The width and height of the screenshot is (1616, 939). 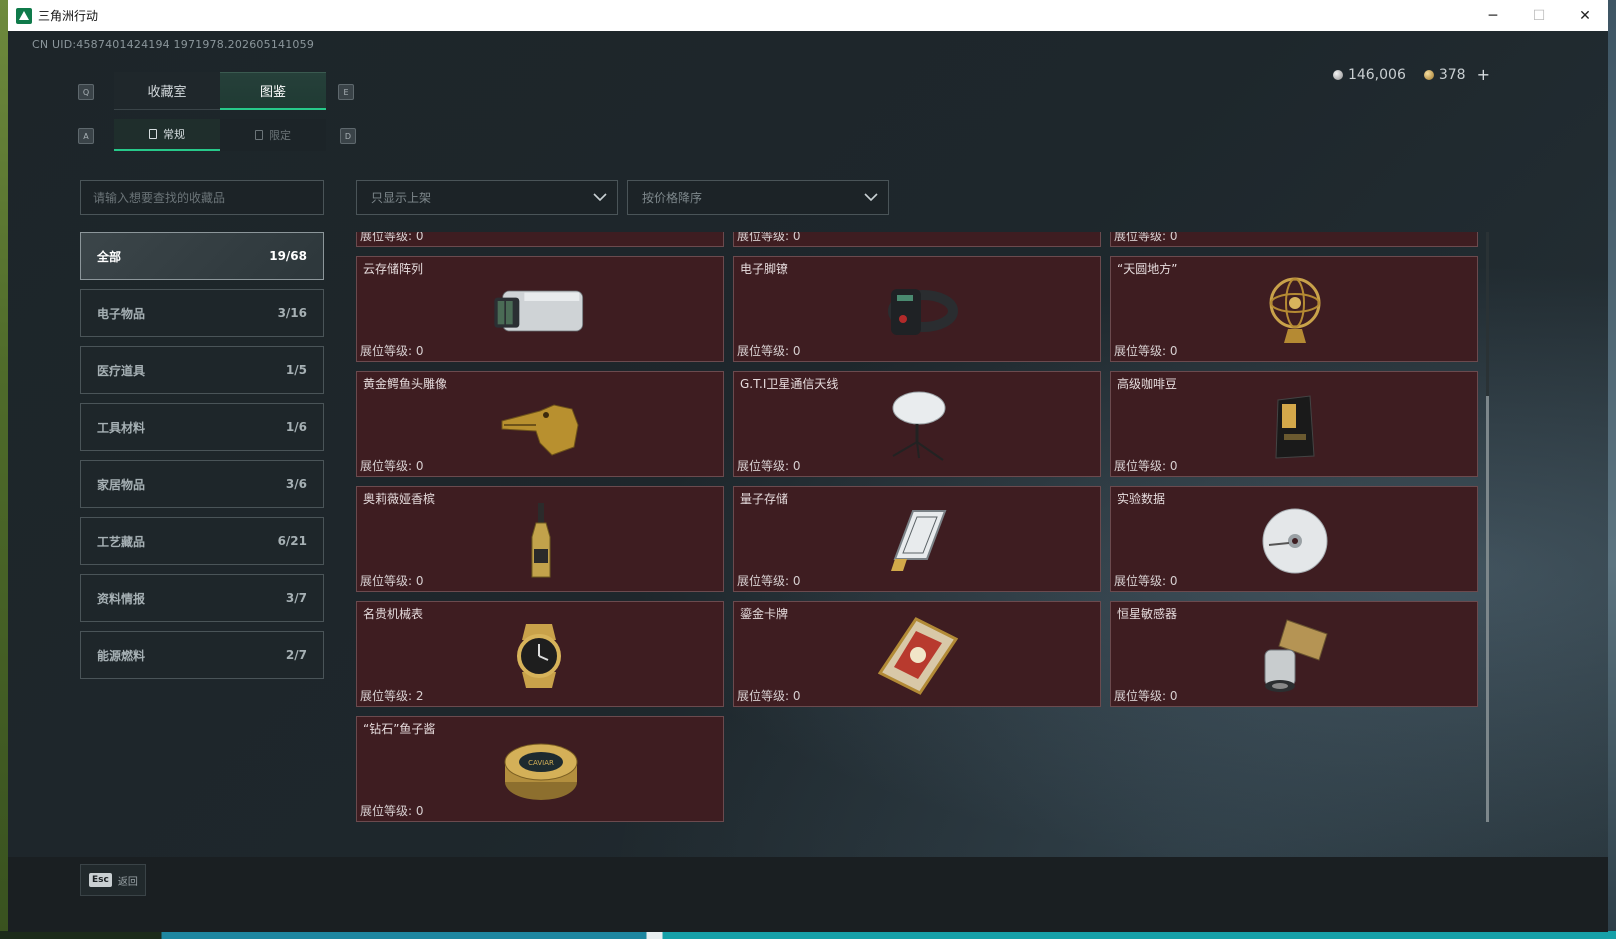 I want to click on key-hint-e: E, so click(x=346, y=92).